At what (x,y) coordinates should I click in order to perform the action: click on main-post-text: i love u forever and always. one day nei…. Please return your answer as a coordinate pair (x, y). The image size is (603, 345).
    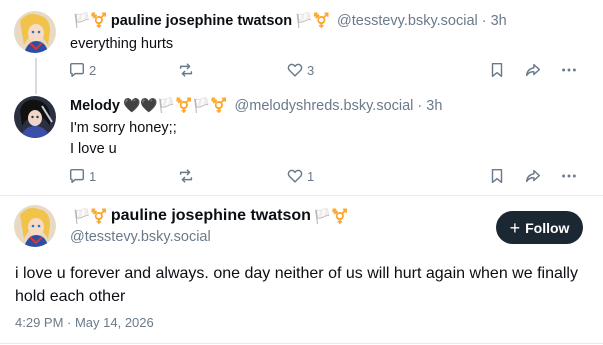
    Looking at the image, I should click on (296, 285).